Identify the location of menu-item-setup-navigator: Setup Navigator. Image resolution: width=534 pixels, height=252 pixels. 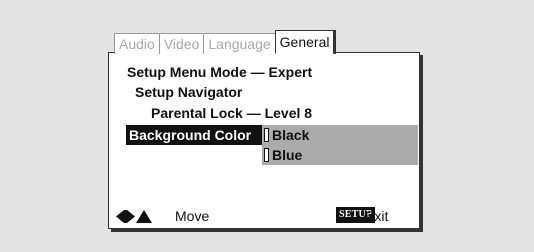
(188, 92).